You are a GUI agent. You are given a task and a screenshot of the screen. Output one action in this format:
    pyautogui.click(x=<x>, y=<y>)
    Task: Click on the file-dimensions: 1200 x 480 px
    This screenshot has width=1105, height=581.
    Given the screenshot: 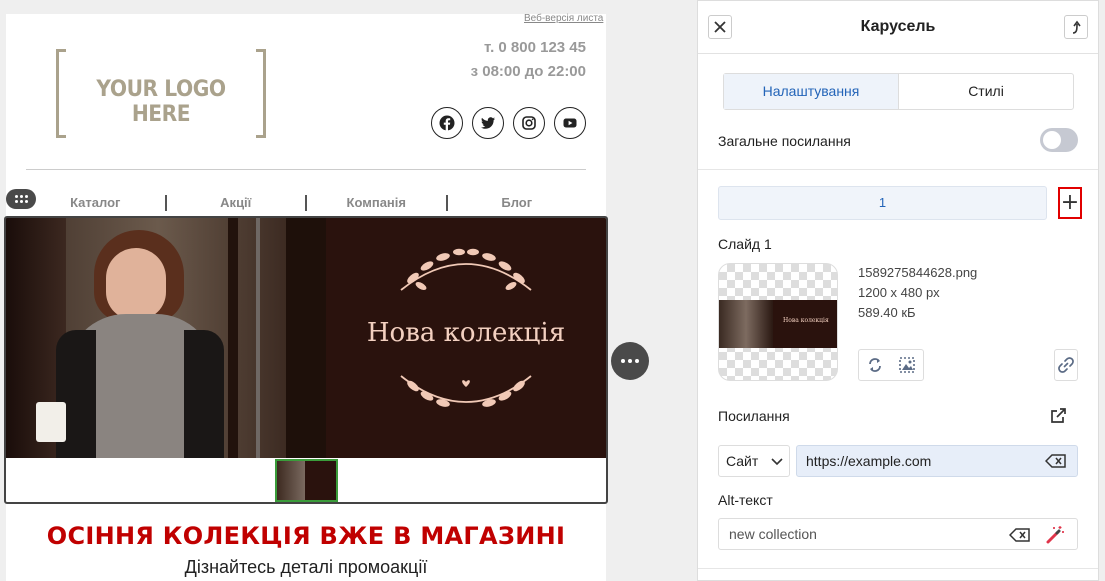 What is the action you would take?
    pyautogui.click(x=899, y=292)
    